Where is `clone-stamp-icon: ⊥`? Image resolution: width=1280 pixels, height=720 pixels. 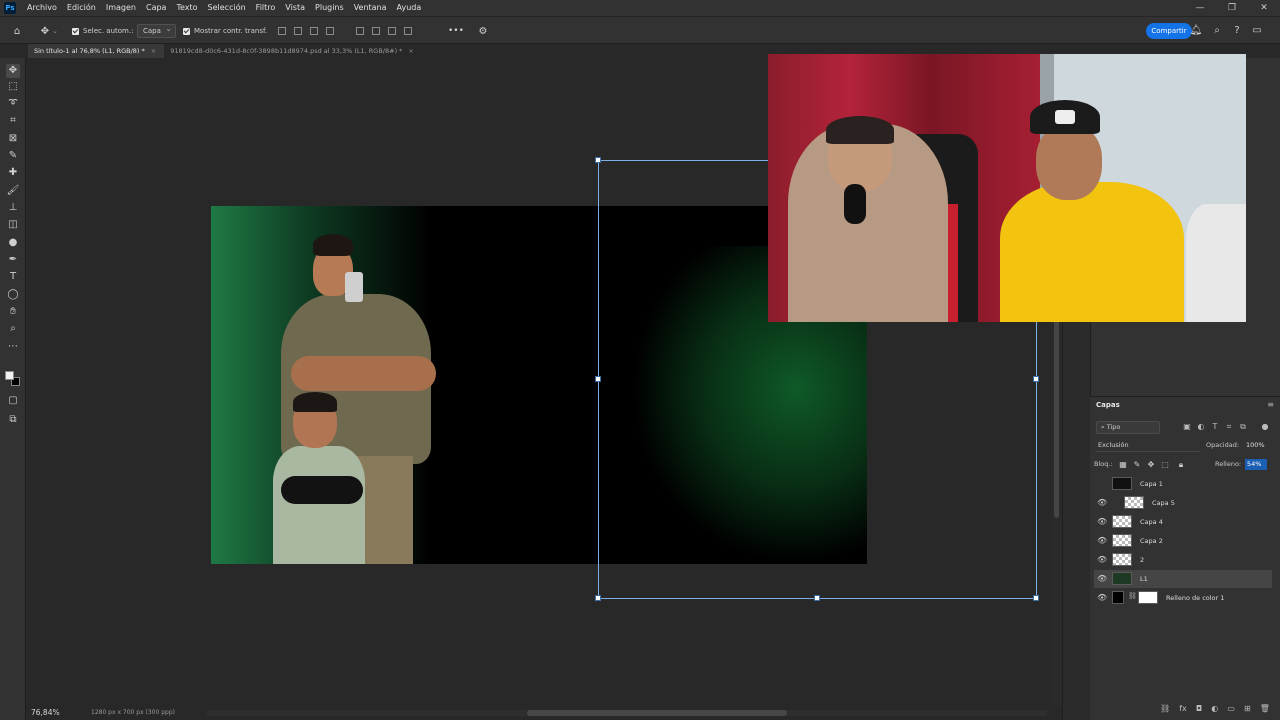
clone-stamp-icon: ⊥ is located at coordinates (13, 208).